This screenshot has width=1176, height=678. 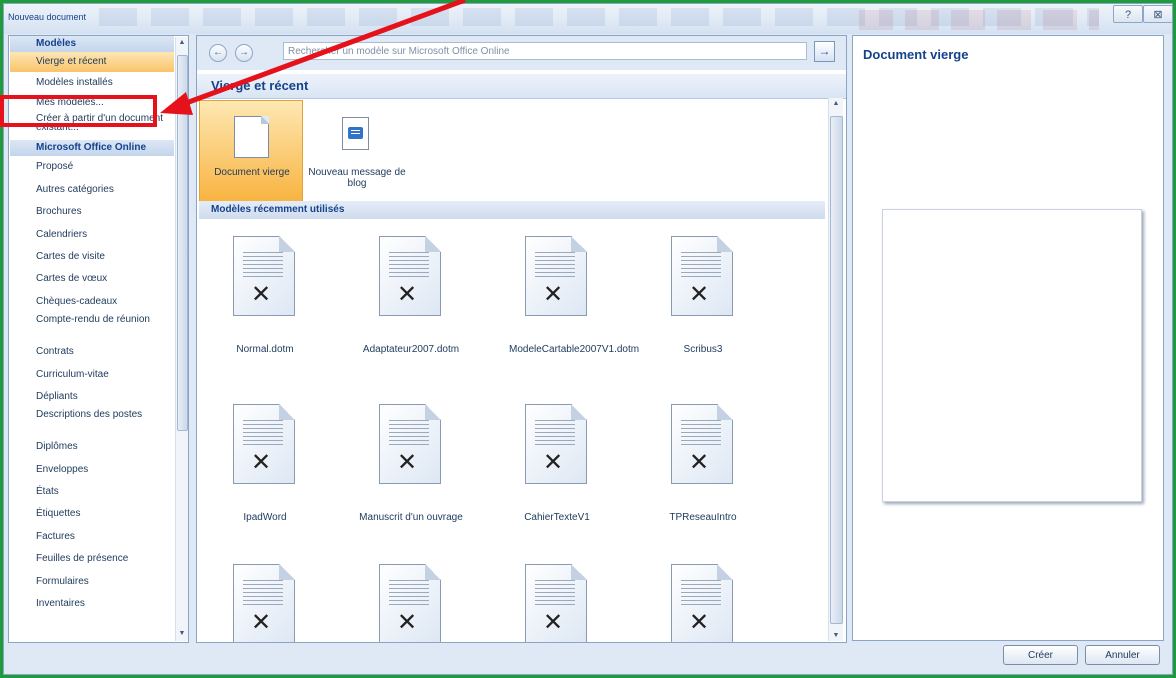 I want to click on annotation-arrow-icon, so click(x=313, y=57).